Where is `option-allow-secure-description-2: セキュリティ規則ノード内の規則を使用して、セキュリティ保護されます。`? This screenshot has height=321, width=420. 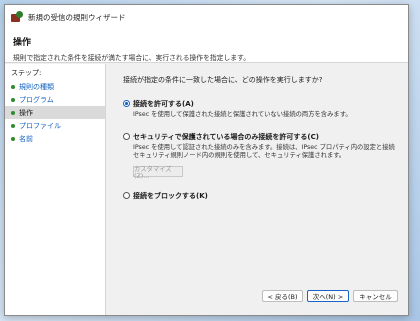
option-allow-secure-description-2: セキュリティ規則ノード内の規則を使用して、セキュリティ保護されます。 is located at coordinates (239, 155).